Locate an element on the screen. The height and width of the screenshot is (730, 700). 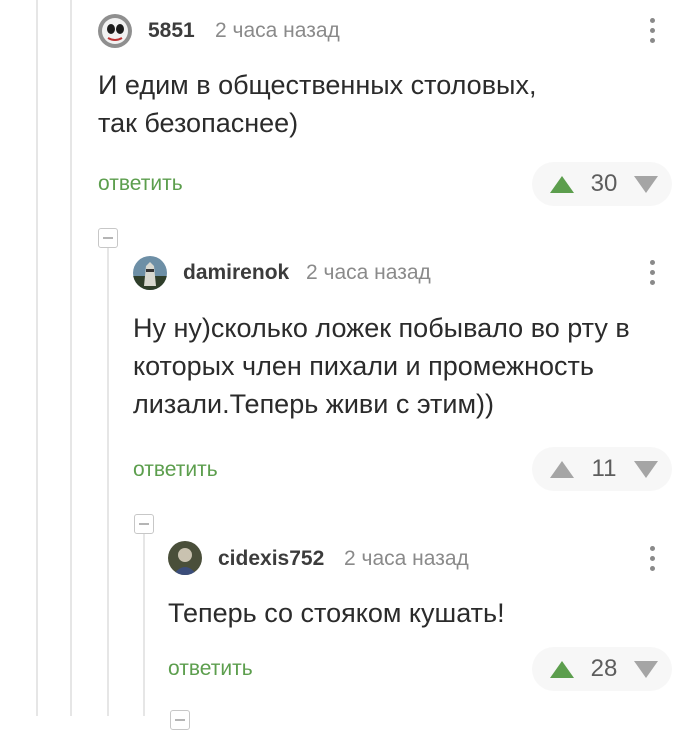
comment-text-line: которых член пихали и промежность is located at coordinates (363, 366).